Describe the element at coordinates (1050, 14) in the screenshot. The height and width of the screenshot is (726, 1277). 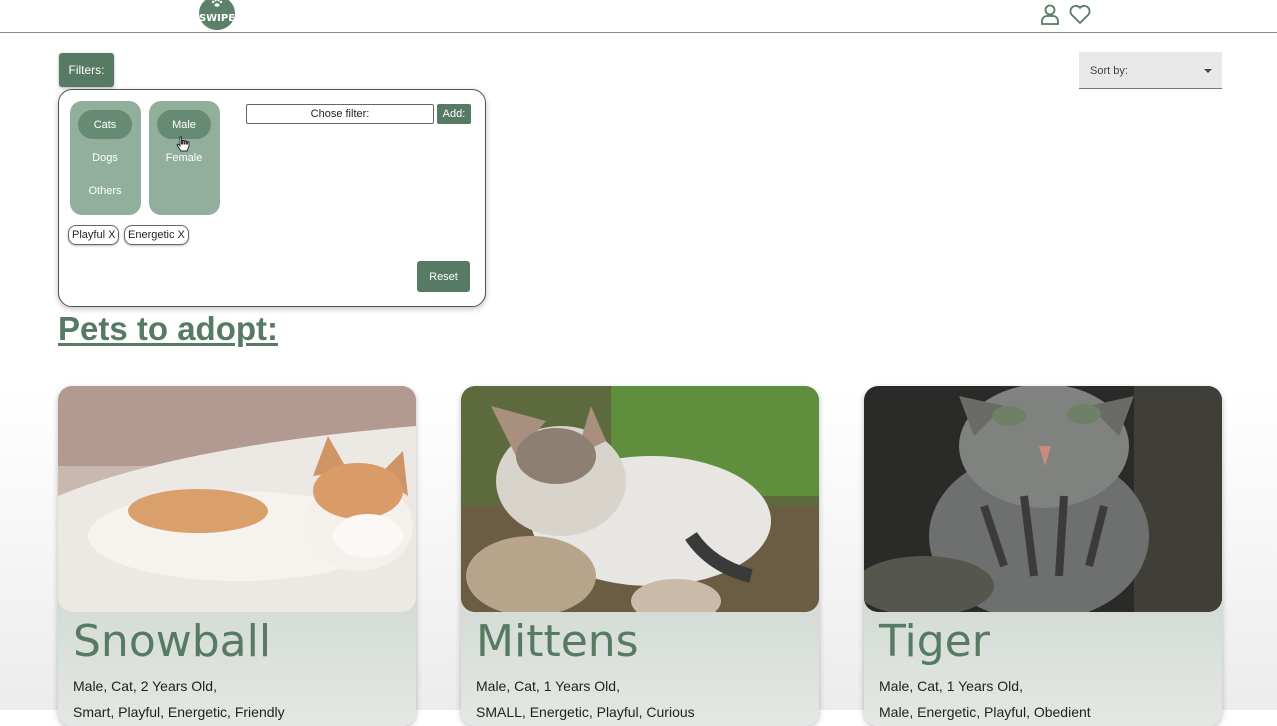
I see `user-icon` at that location.